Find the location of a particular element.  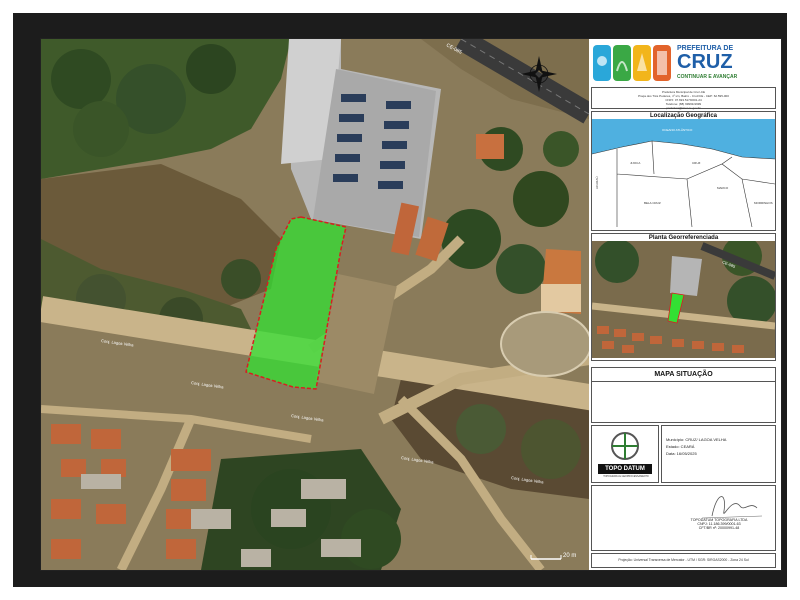

situation-map-box: MAPA SITUAÇÃO is located at coordinates (683, 395).